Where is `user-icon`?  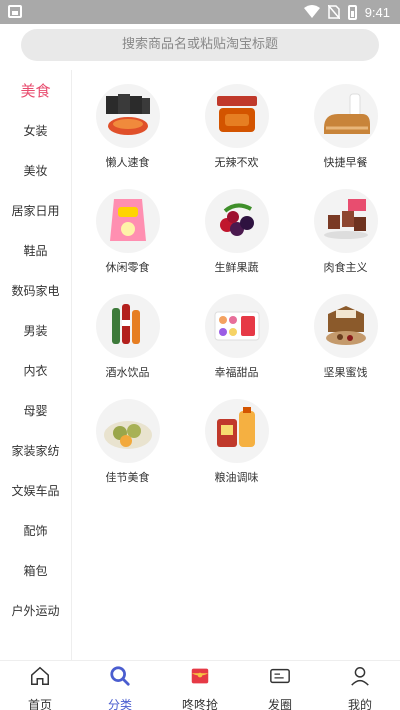
user-icon is located at coordinates (360, 678).